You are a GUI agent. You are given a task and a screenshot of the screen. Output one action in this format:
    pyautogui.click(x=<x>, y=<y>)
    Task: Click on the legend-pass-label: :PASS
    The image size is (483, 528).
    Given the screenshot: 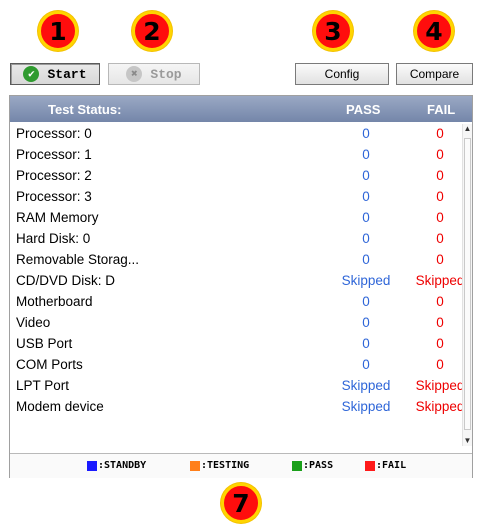 What is the action you would take?
    pyautogui.click(x=318, y=465)
    